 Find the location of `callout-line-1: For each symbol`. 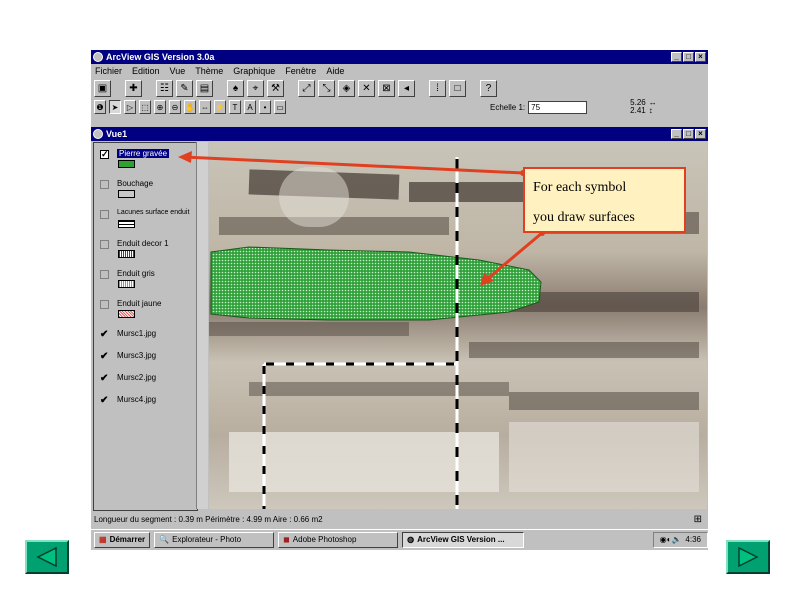

callout-line-1: For each symbol is located at coordinates (580, 187).